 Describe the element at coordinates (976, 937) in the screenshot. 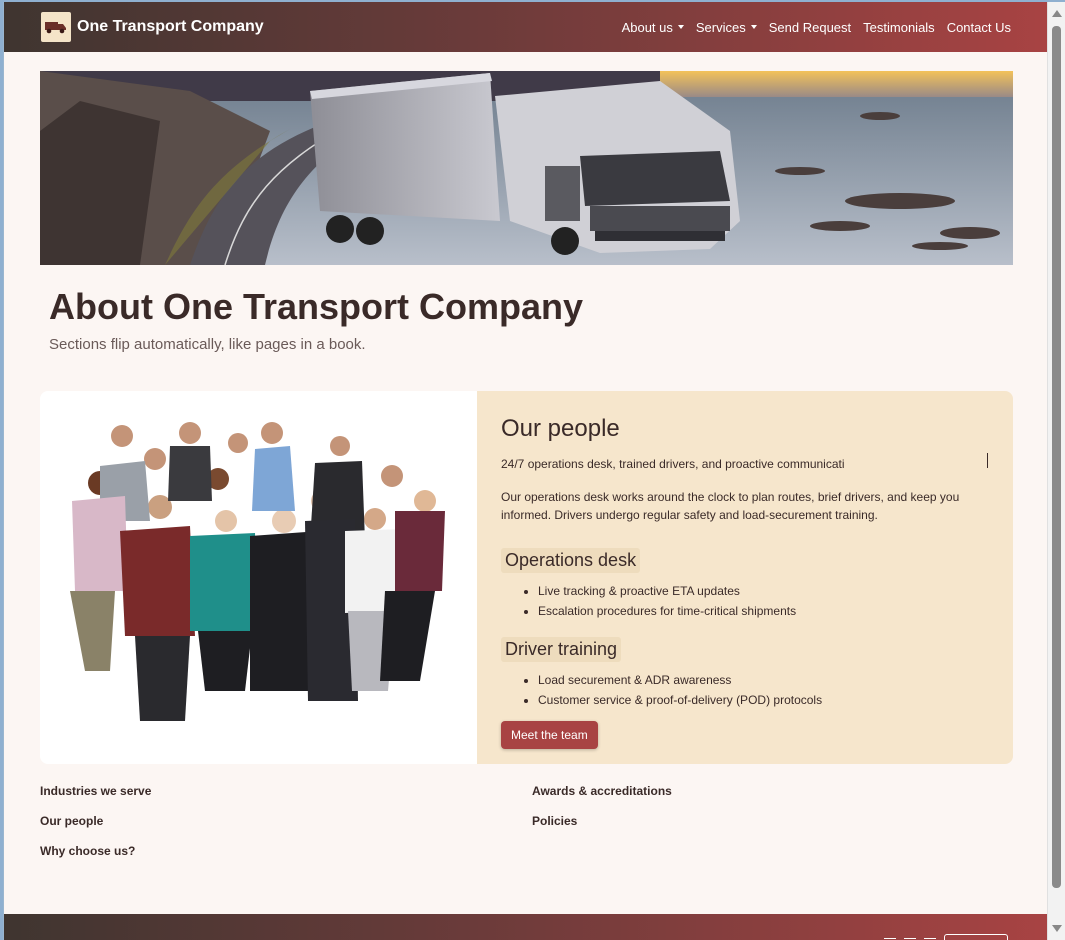

I see `footer-button` at that location.